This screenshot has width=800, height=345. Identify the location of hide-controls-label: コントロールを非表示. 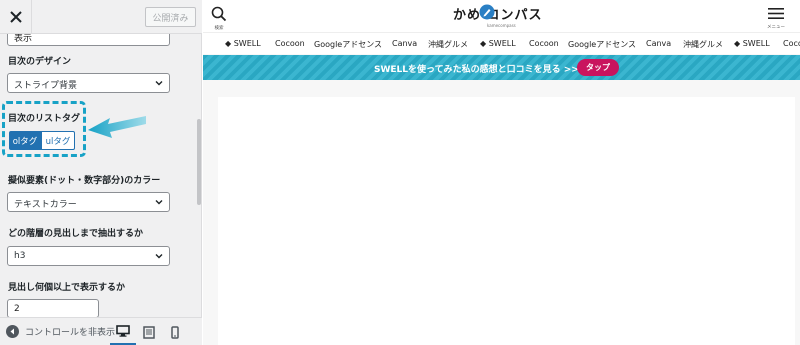
(70, 333).